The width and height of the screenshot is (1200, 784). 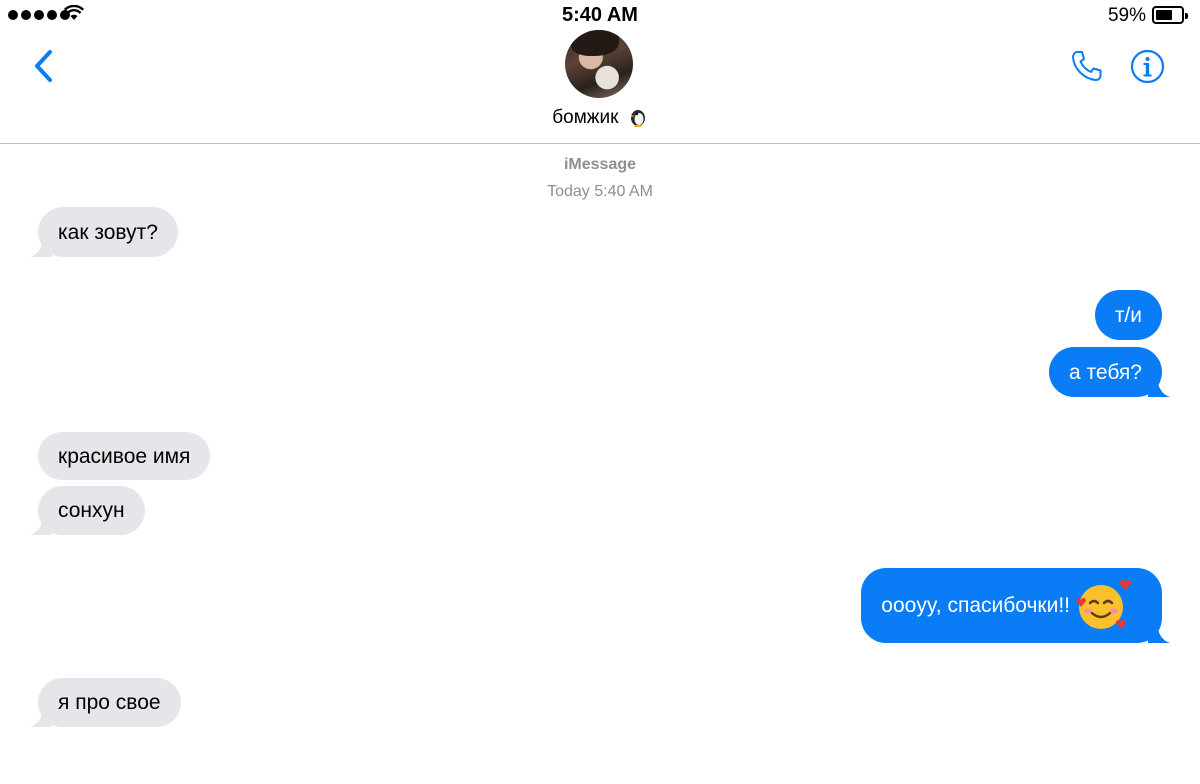 I want to click on contact-name-row: бомжик, so click(x=600, y=118).